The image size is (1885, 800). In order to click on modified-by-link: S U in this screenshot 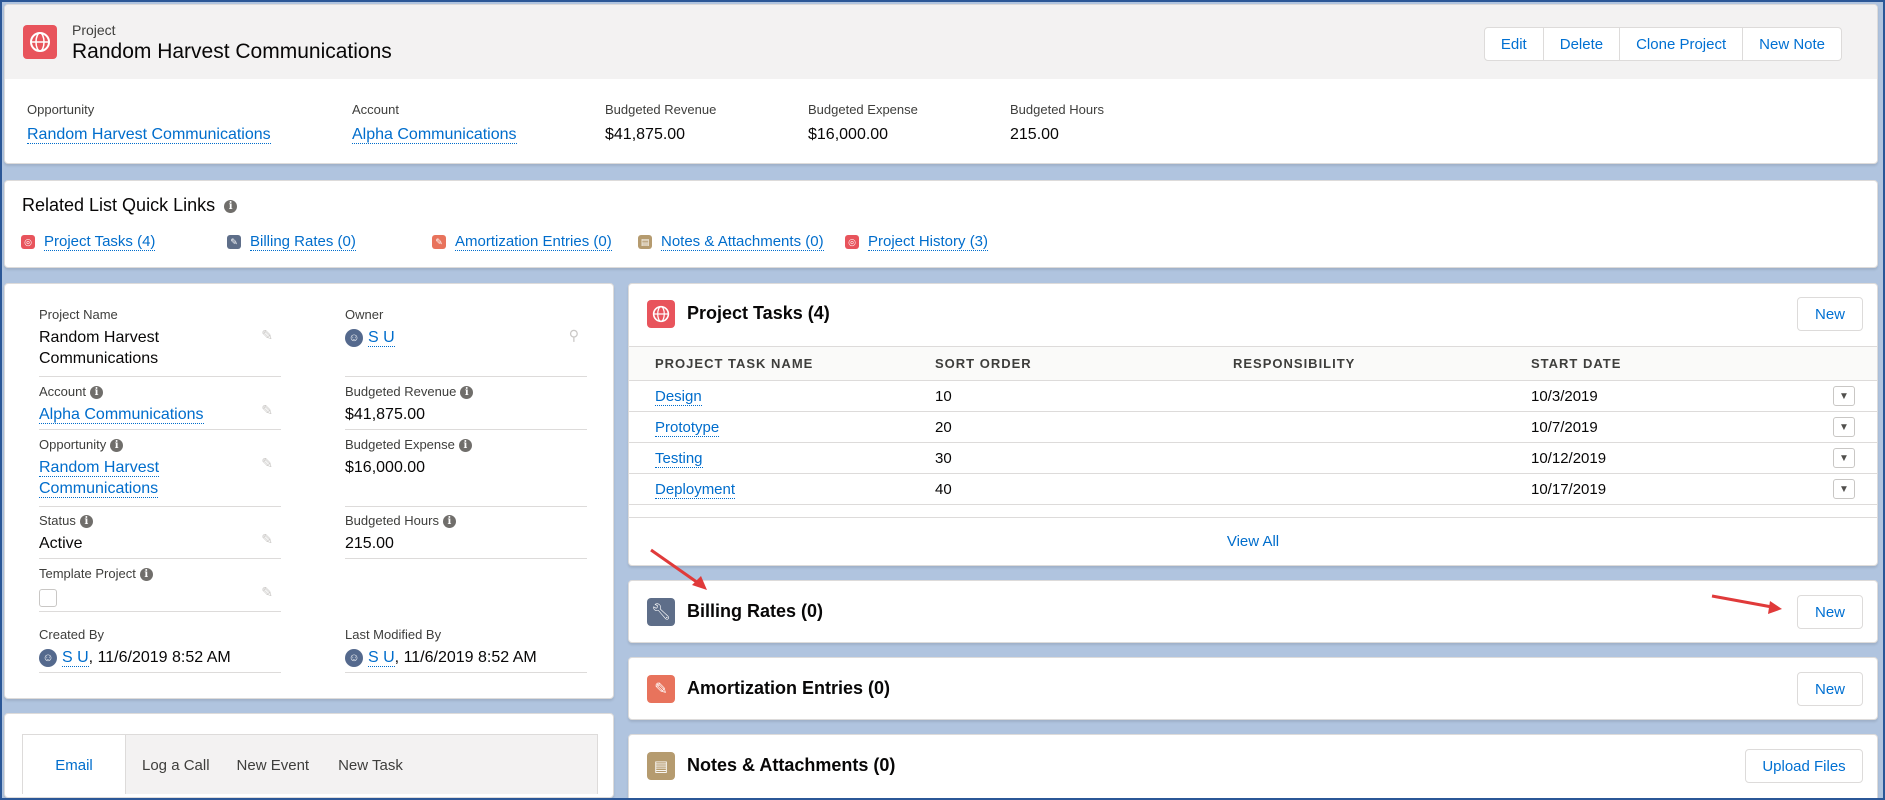, I will do `click(381, 658)`.